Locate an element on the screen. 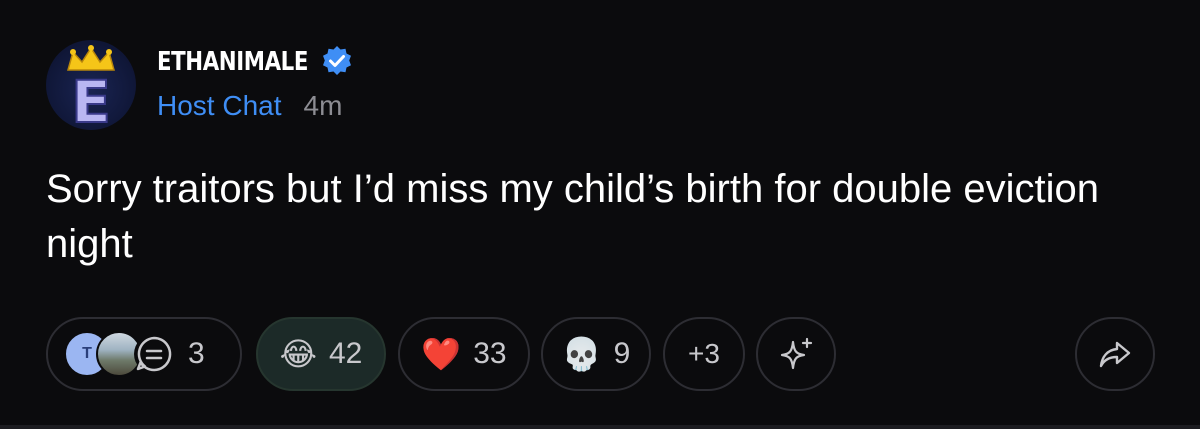  replies-button: T 3 is located at coordinates (144, 354).